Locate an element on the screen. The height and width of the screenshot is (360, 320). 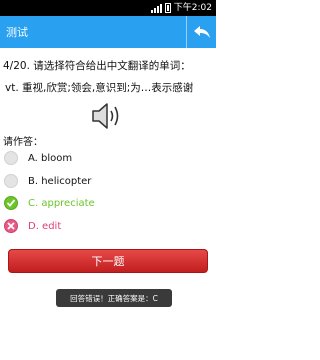
back-arrow-icon is located at coordinates (201, 32).